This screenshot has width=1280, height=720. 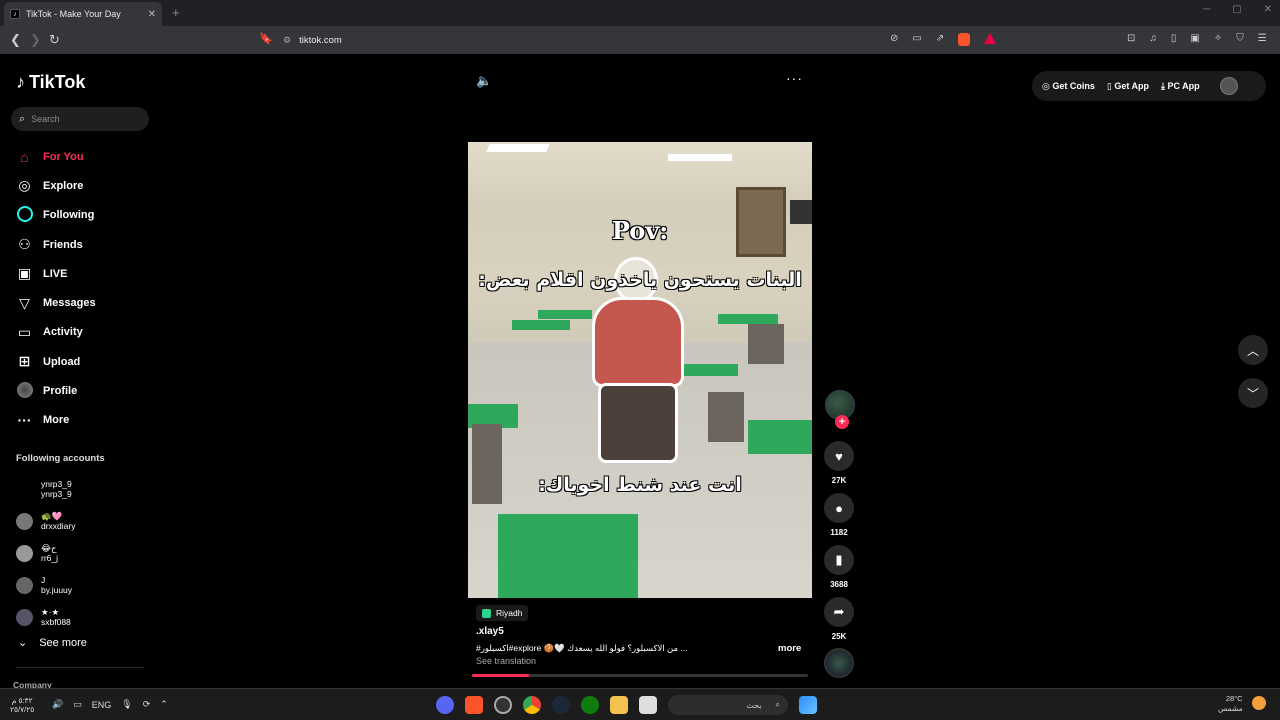 What do you see at coordinates (86, 489) in the screenshot?
I see `list-item: ynrp3_9 ynrp3_9` at bounding box center [86, 489].